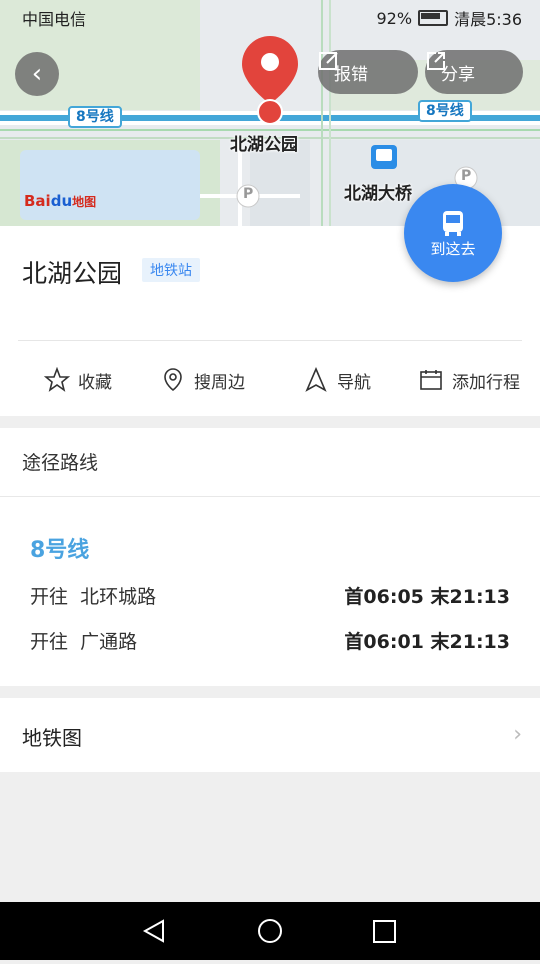 The height and width of the screenshot is (964, 540). Describe the element at coordinates (95, 117) in the screenshot. I see `line-tag-left: 8号线` at that location.